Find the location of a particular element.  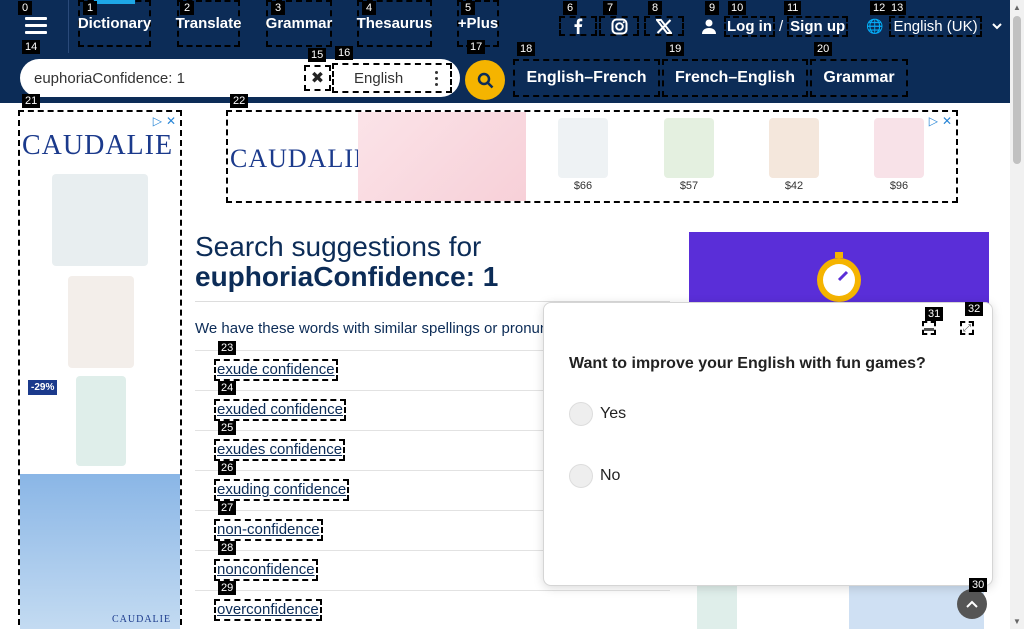

x-icon is located at coordinates (664, 26).